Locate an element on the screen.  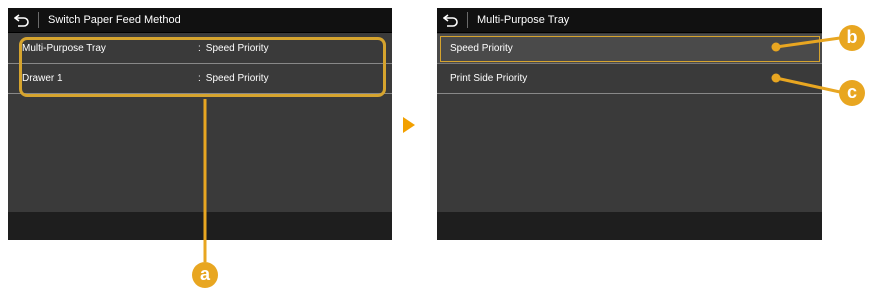
callout-a: a is located at coordinates (205, 275).